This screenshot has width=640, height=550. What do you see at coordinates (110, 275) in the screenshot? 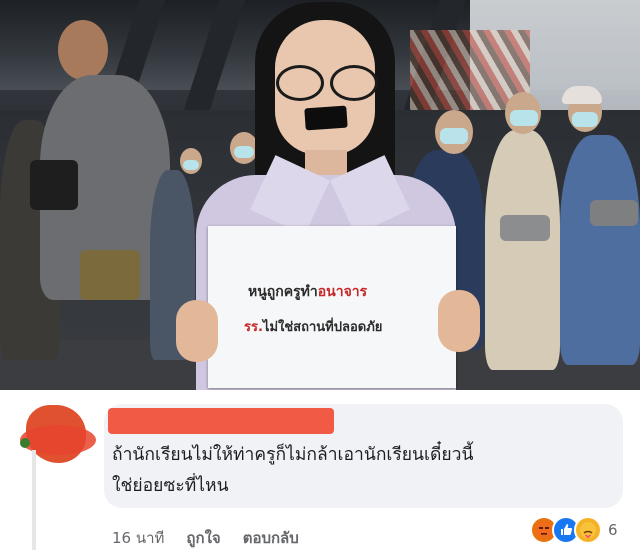
I see `bag` at bounding box center [110, 275].